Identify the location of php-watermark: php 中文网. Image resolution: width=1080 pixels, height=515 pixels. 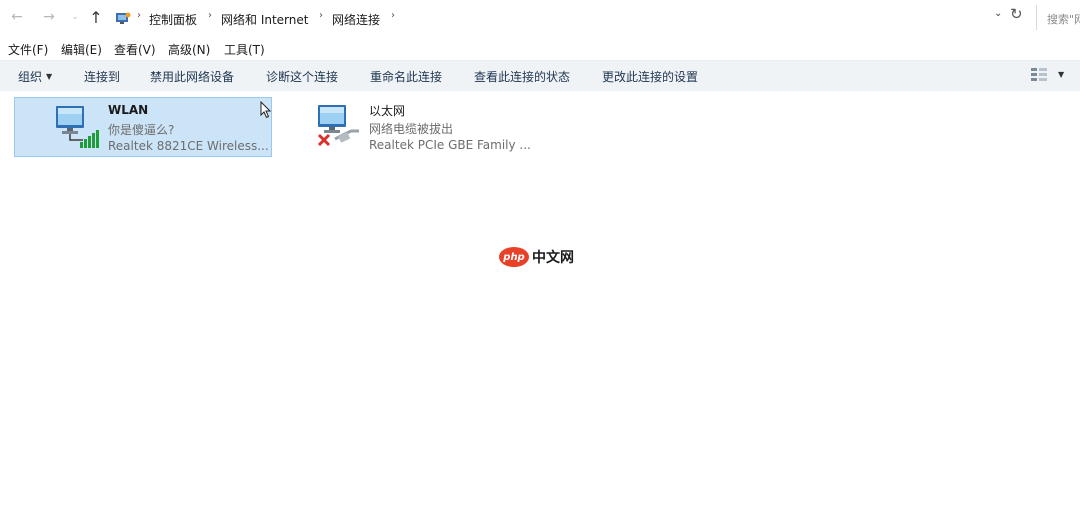
(536, 257).